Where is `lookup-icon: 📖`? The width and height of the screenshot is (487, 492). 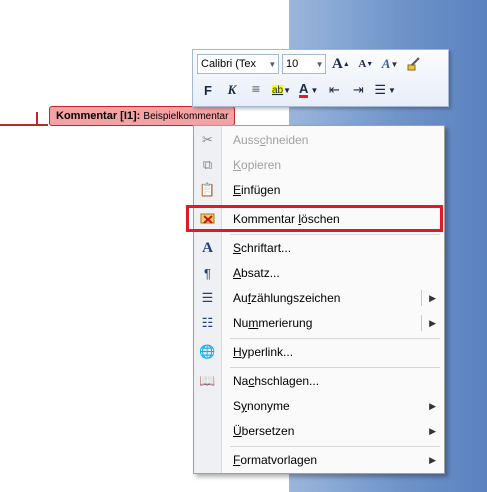 lookup-icon: 📖 is located at coordinates (207, 380).